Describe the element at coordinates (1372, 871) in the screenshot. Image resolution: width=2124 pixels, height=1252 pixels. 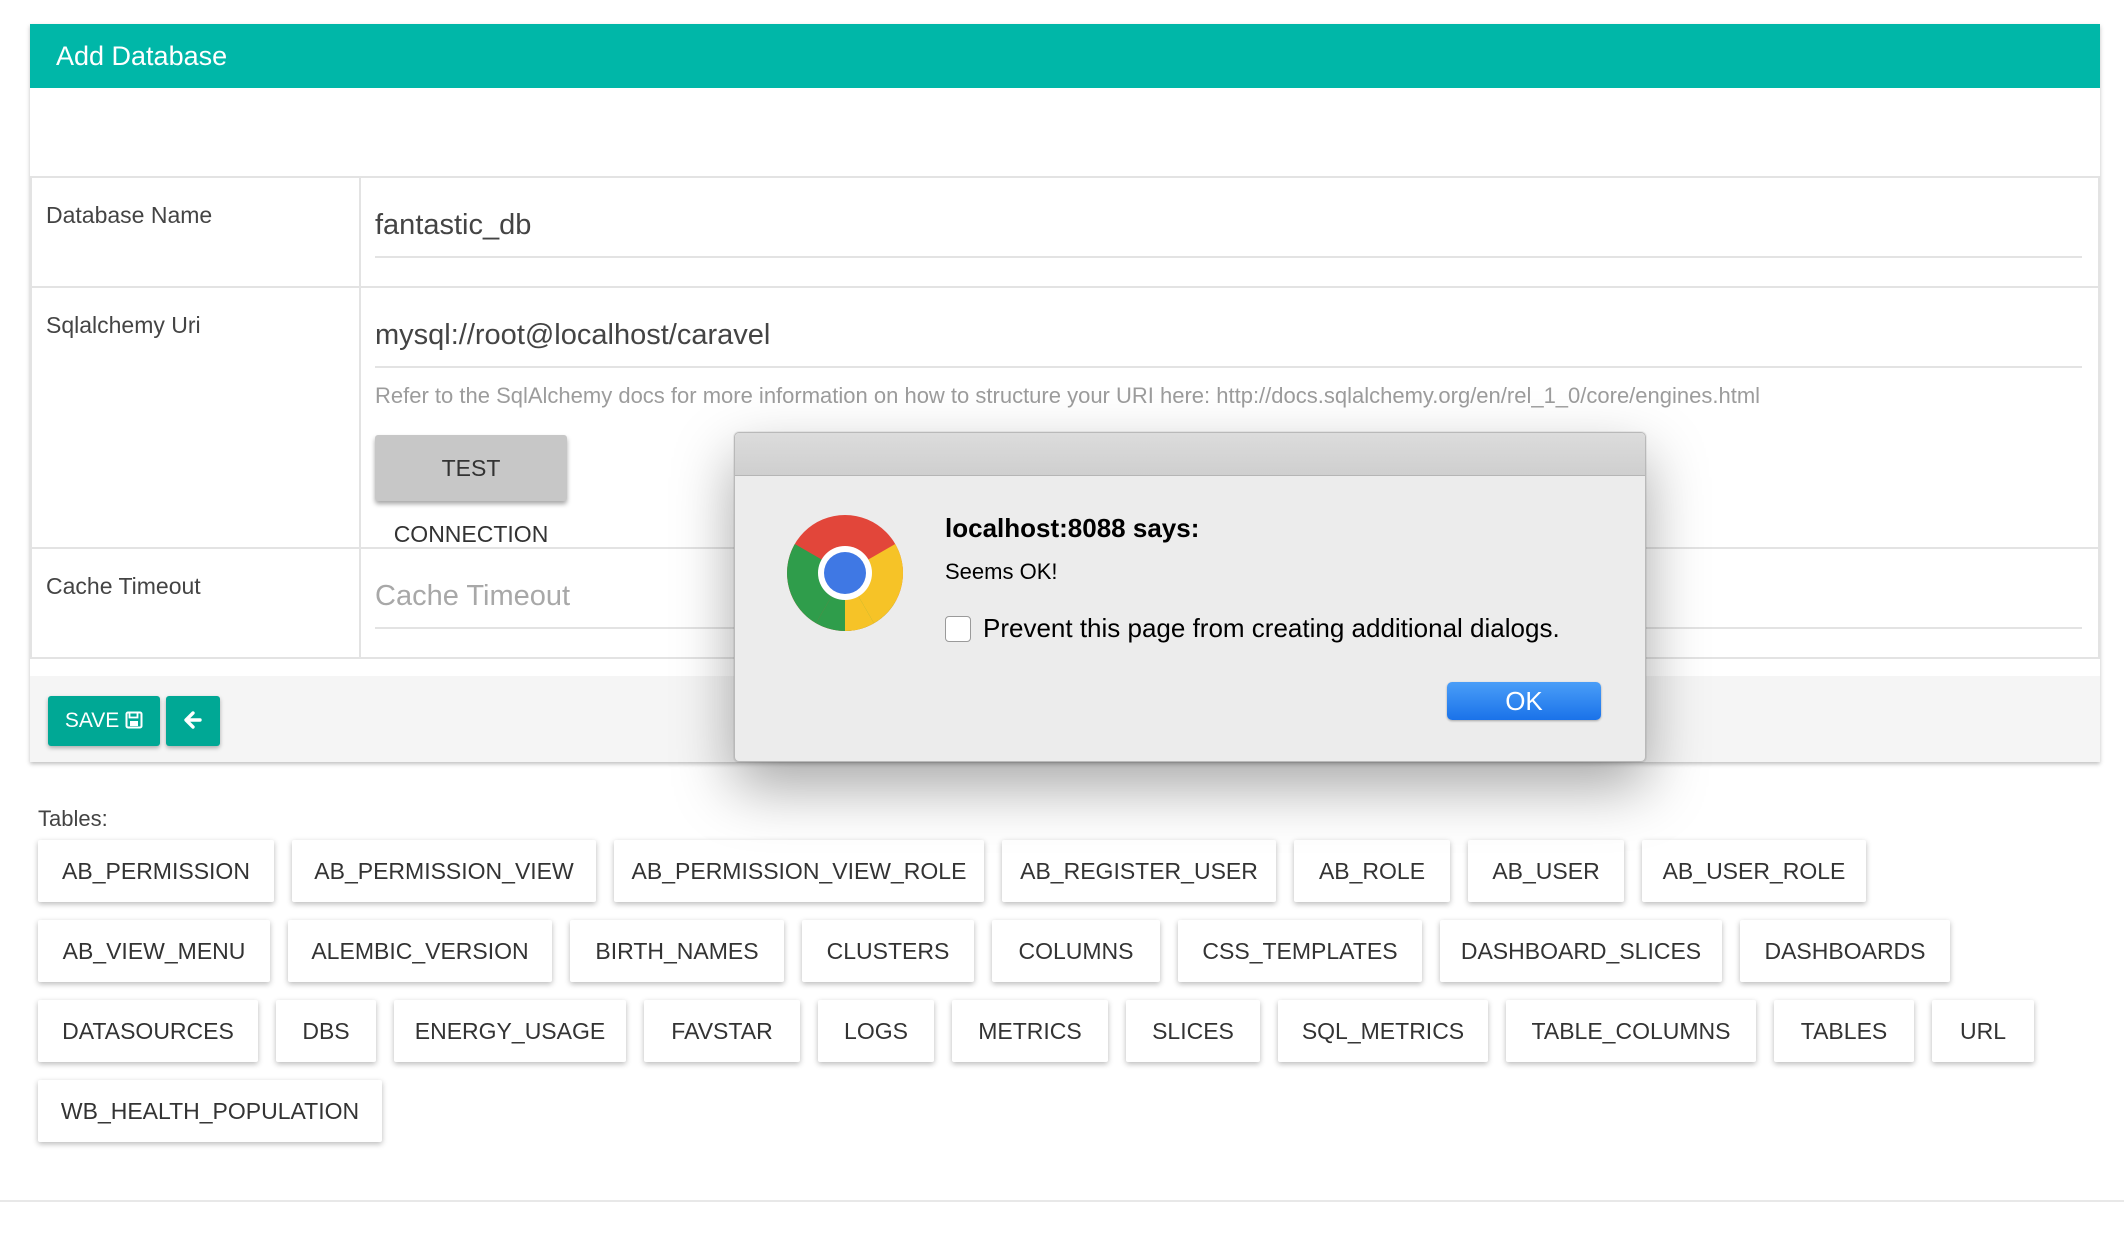
I see `table-chip: AB_ROLE` at that location.